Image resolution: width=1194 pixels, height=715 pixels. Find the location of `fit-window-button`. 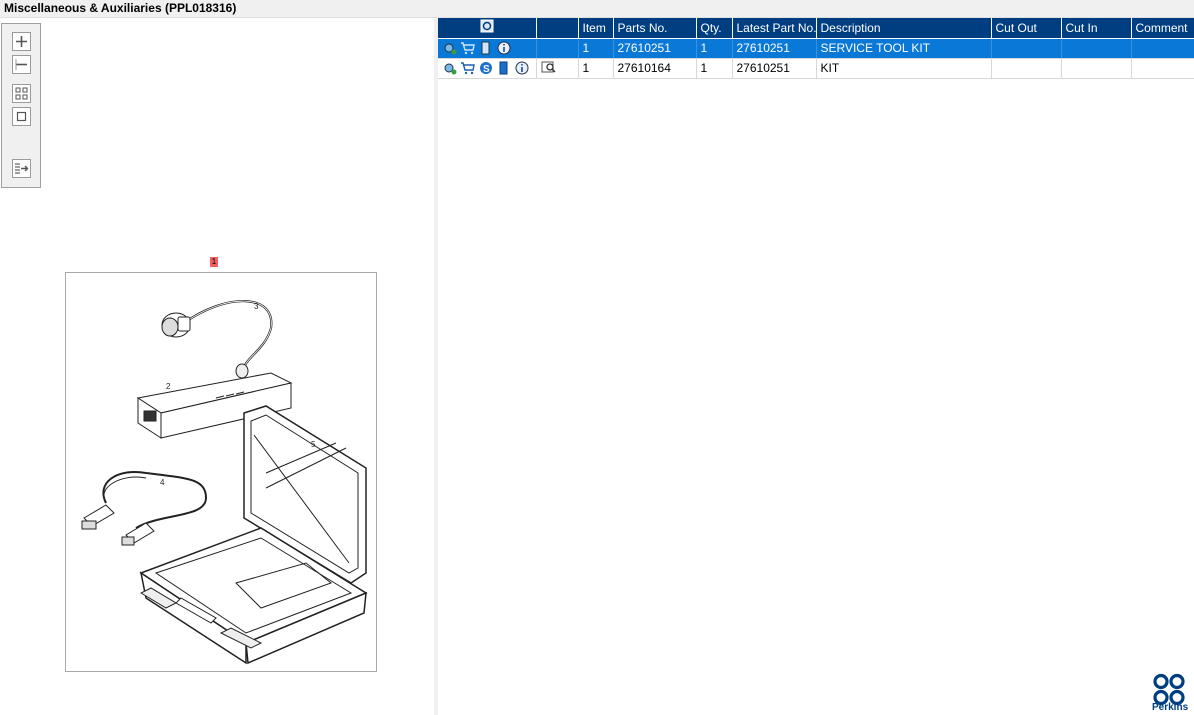

fit-window-button is located at coordinates (21, 116).